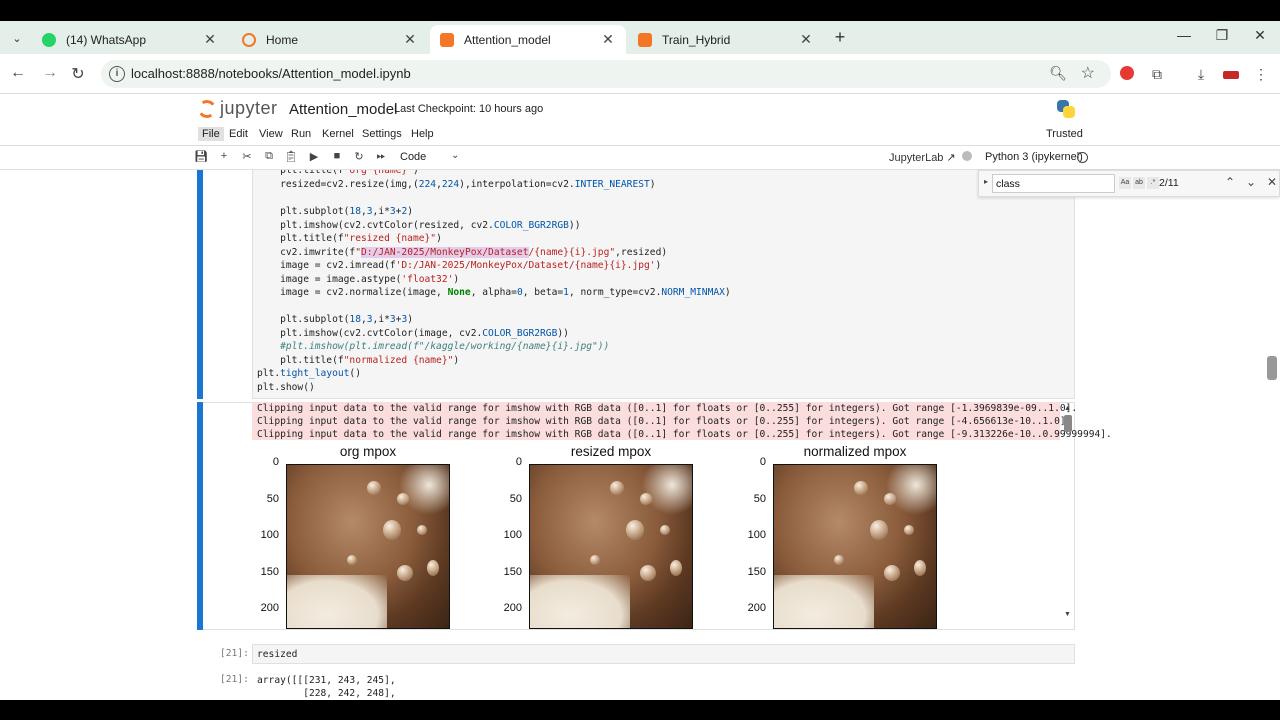  What do you see at coordinates (277, 655) in the screenshot?
I see `code-line: resized` at bounding box center [277, 655].